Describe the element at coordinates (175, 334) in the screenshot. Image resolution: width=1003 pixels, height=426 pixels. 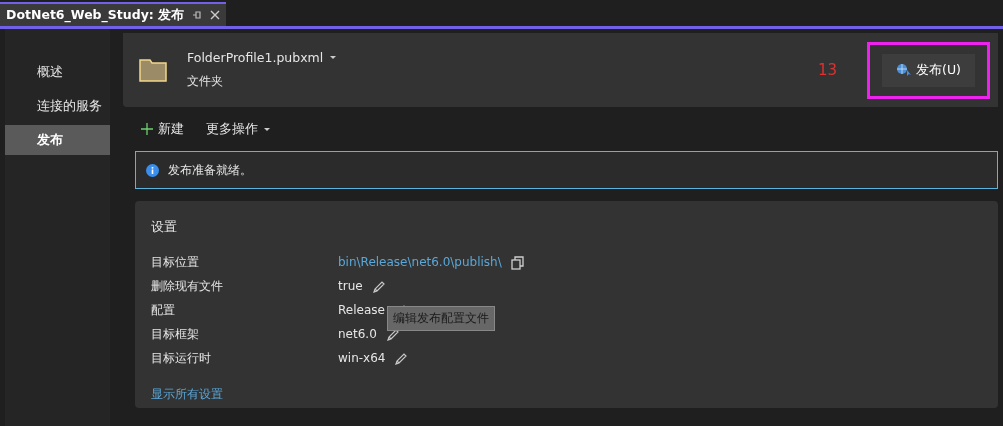
I see `setting-label: 目标框架` at that location.